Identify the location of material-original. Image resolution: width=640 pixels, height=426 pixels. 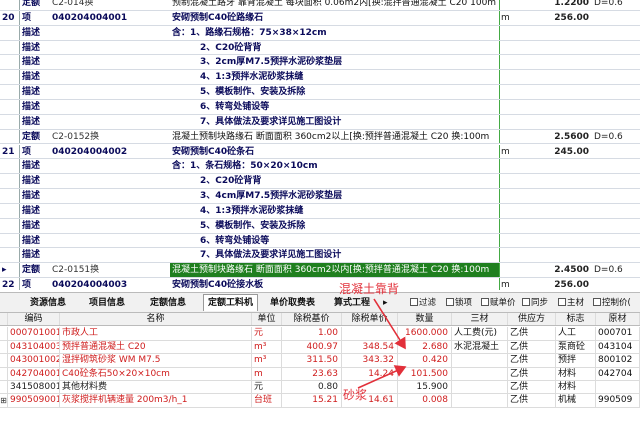
(618, 387).